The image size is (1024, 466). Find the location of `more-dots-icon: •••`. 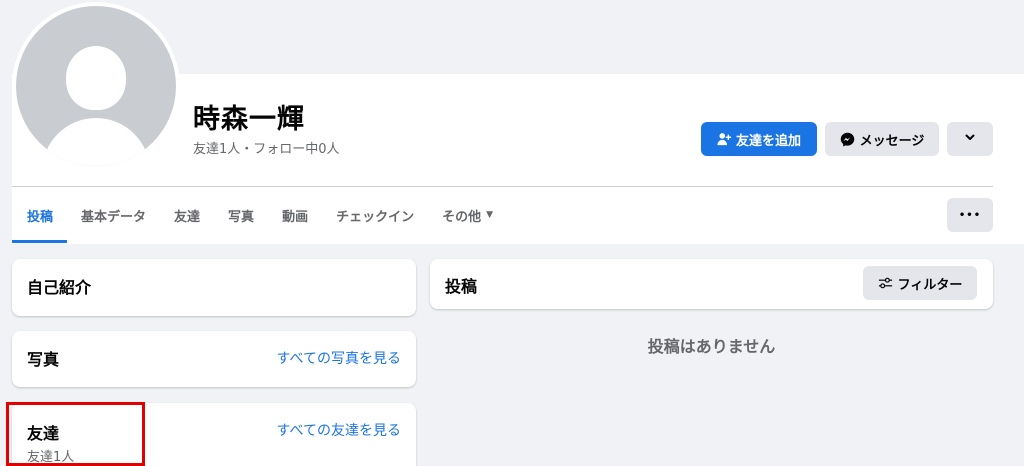

more-dots-icon: ••• is located at coordinates (970, 215).